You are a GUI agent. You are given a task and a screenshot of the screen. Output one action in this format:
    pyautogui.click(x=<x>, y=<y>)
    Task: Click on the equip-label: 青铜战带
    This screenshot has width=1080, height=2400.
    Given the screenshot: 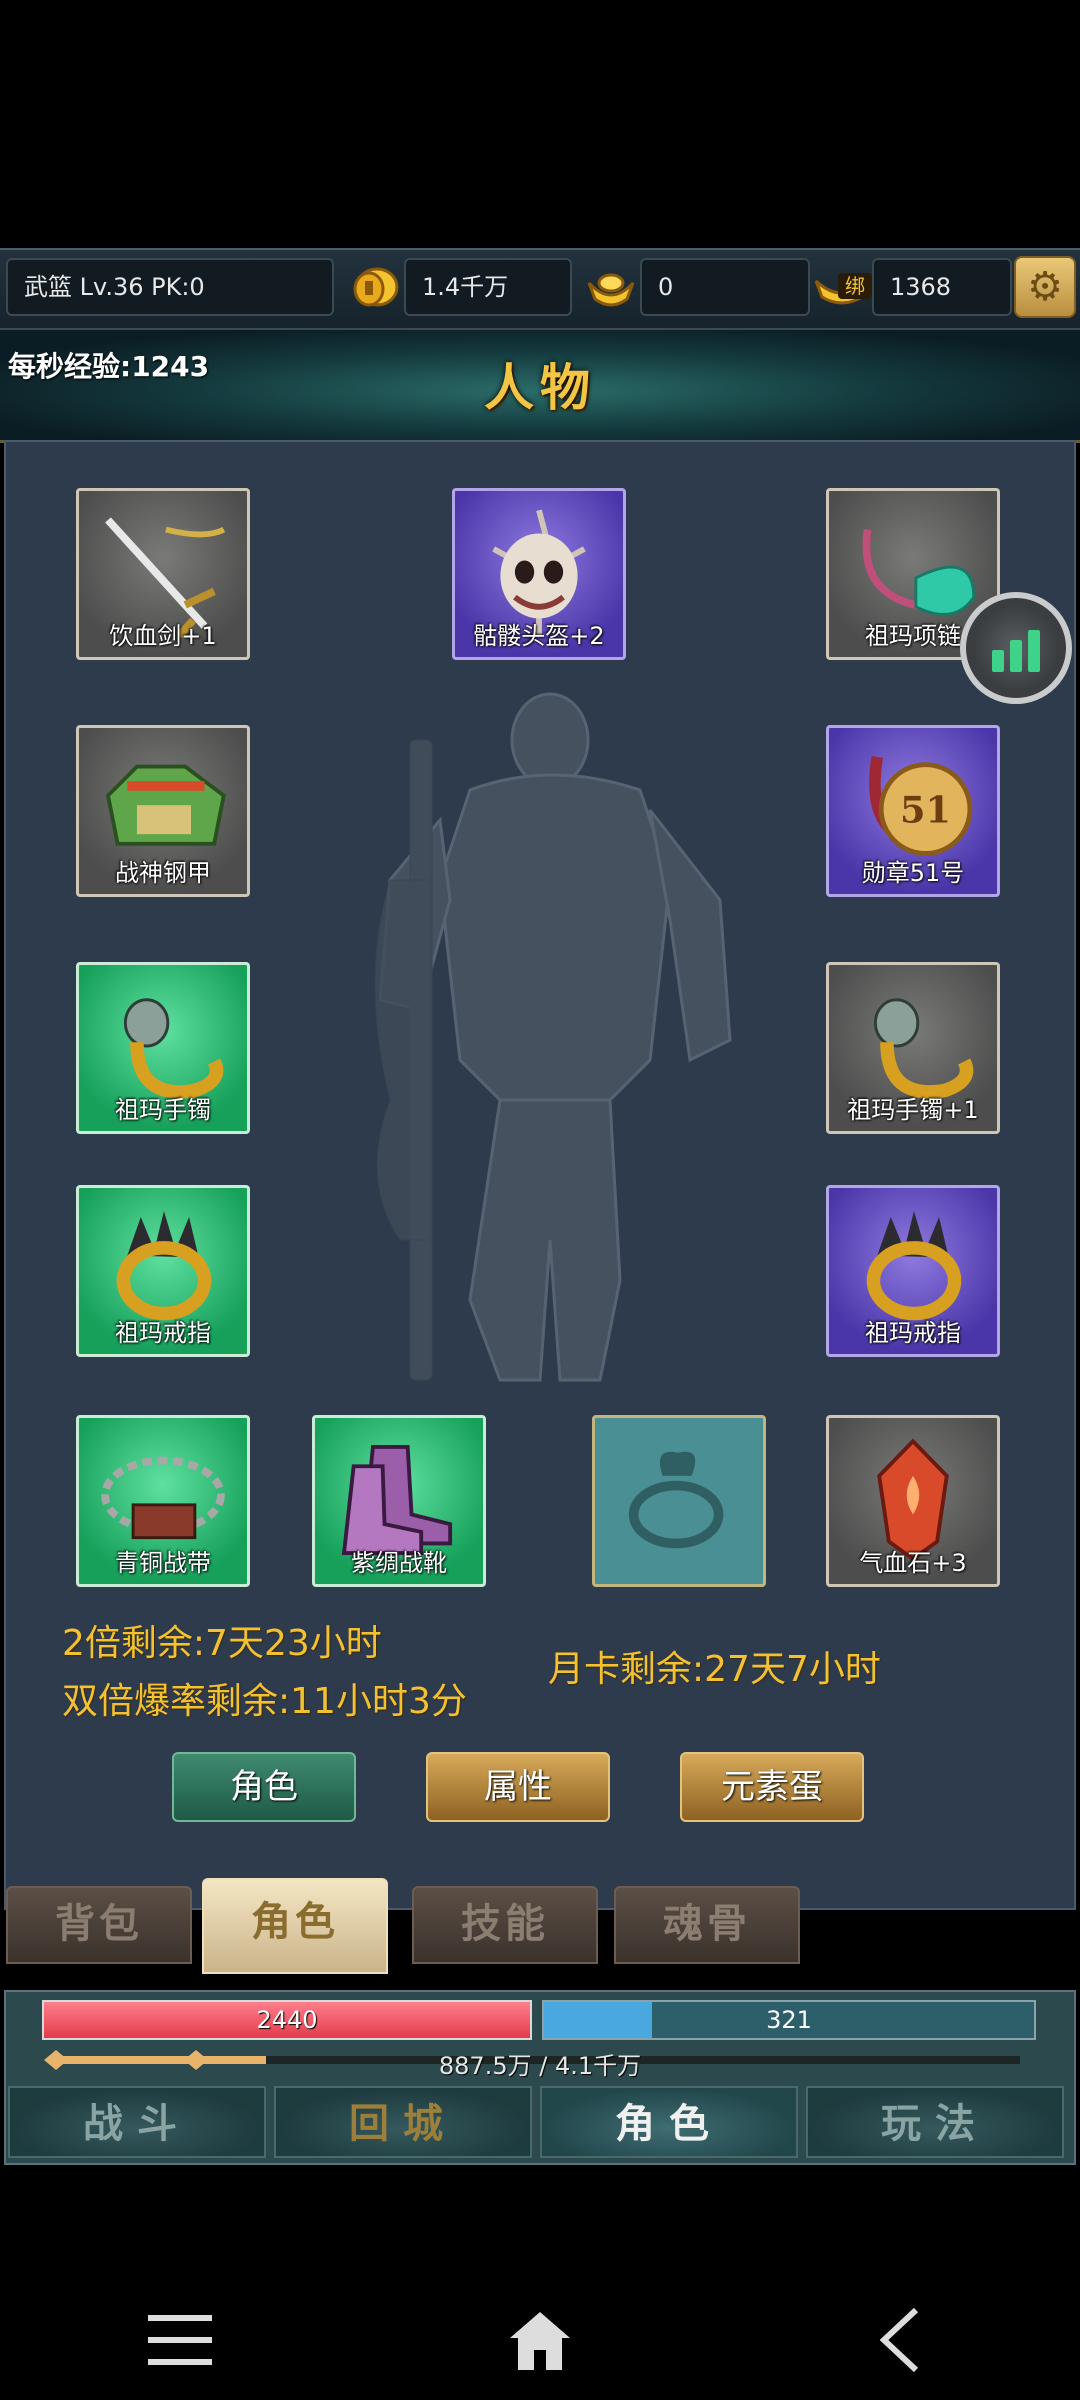 What is the action you would take?
    pyautogui.click(x=163, y=1563)
    